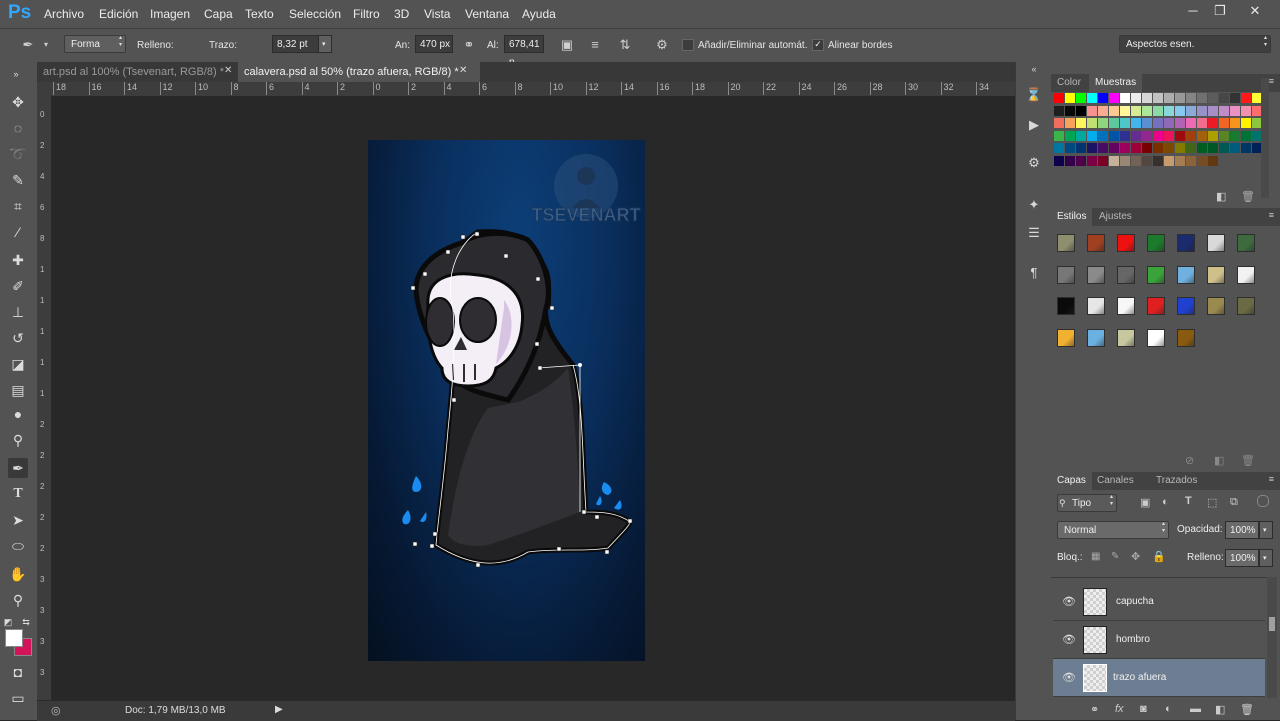 The image size is (1280, 721). Describe the element at coordinates (1221, 196) in the screenshot. I see `new-swatch-icon: ◧` at that location.